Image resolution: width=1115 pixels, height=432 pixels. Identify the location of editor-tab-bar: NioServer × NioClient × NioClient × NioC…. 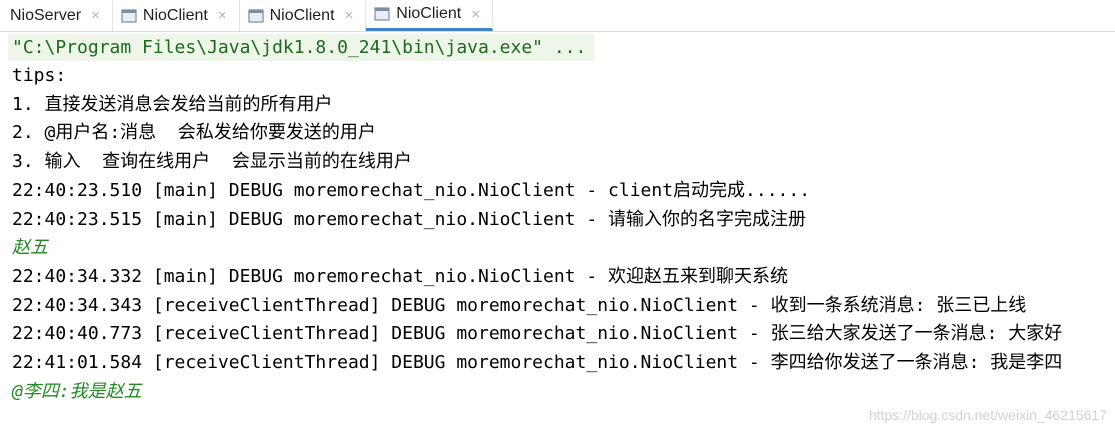
(557, 16).